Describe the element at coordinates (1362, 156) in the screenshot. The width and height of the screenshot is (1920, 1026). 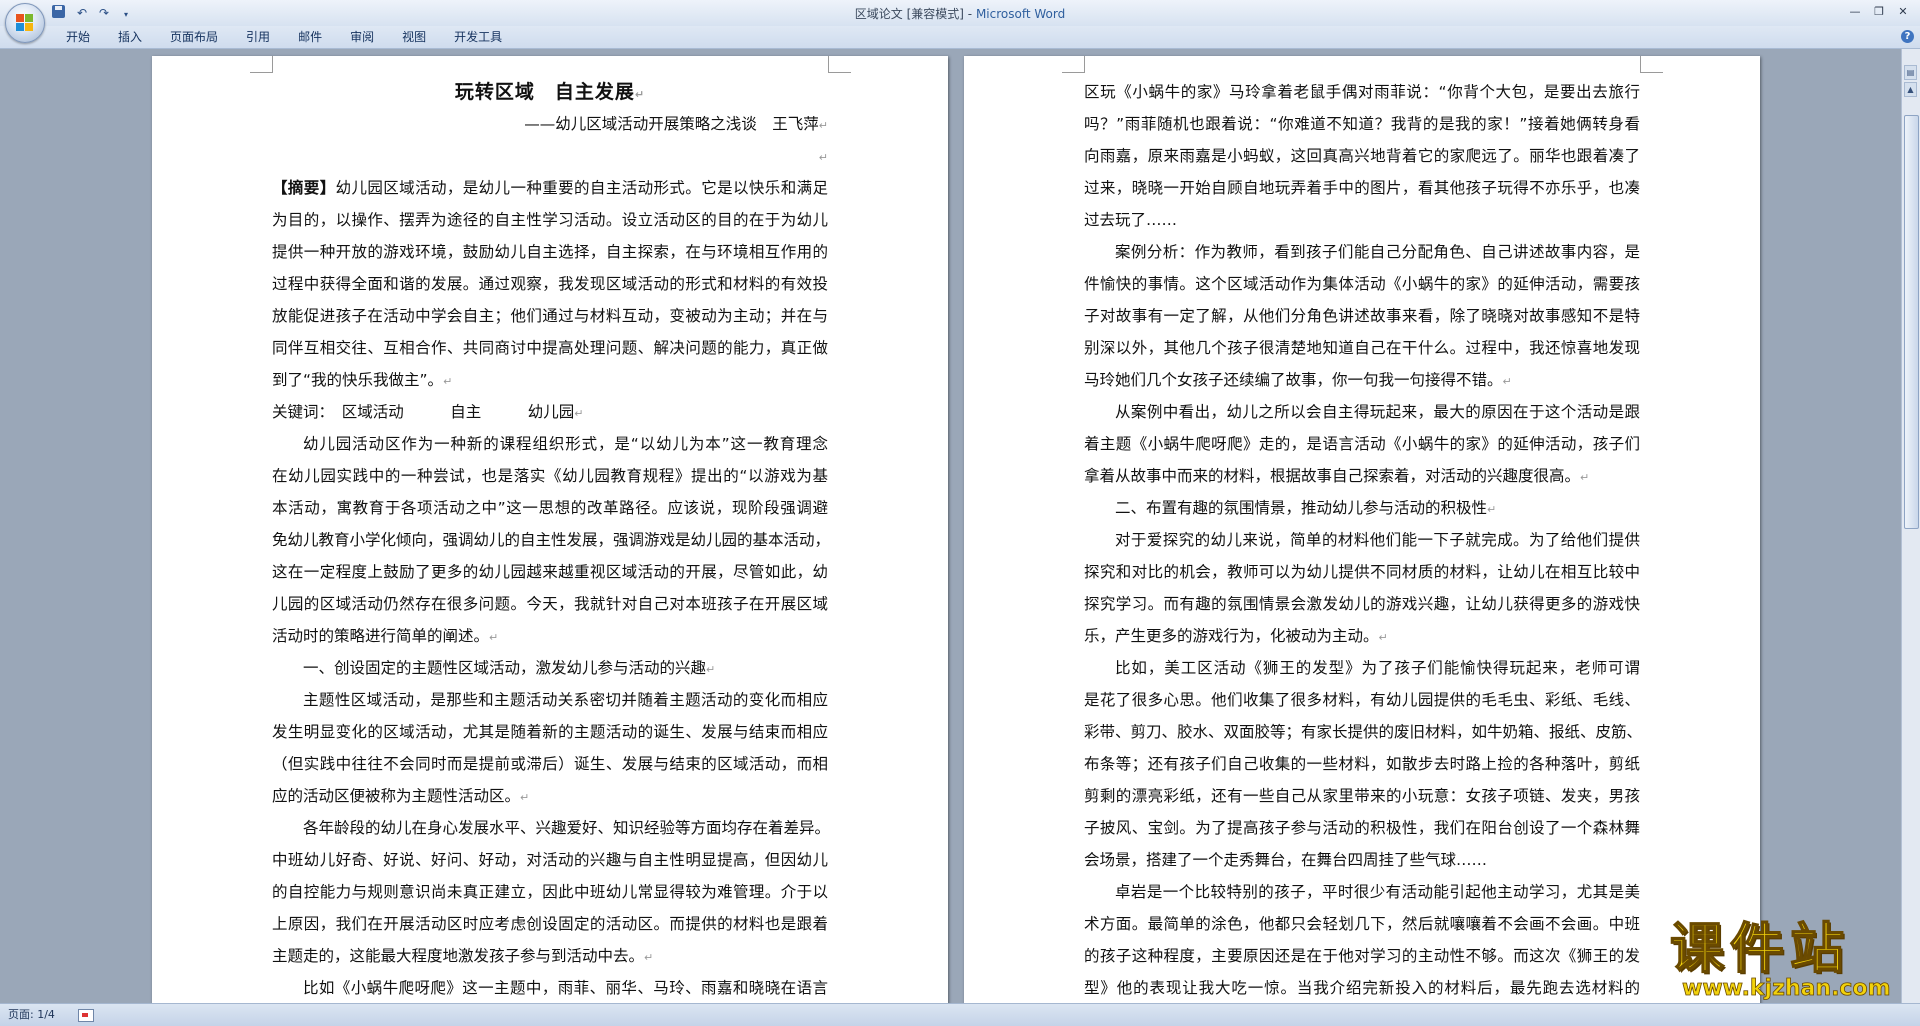
I see `text-line: 向雨嘉，原来雨嘉是小蚂蚁，这回真高兴地背着它的家爬远了。丽华也跟着凑了` at that location.